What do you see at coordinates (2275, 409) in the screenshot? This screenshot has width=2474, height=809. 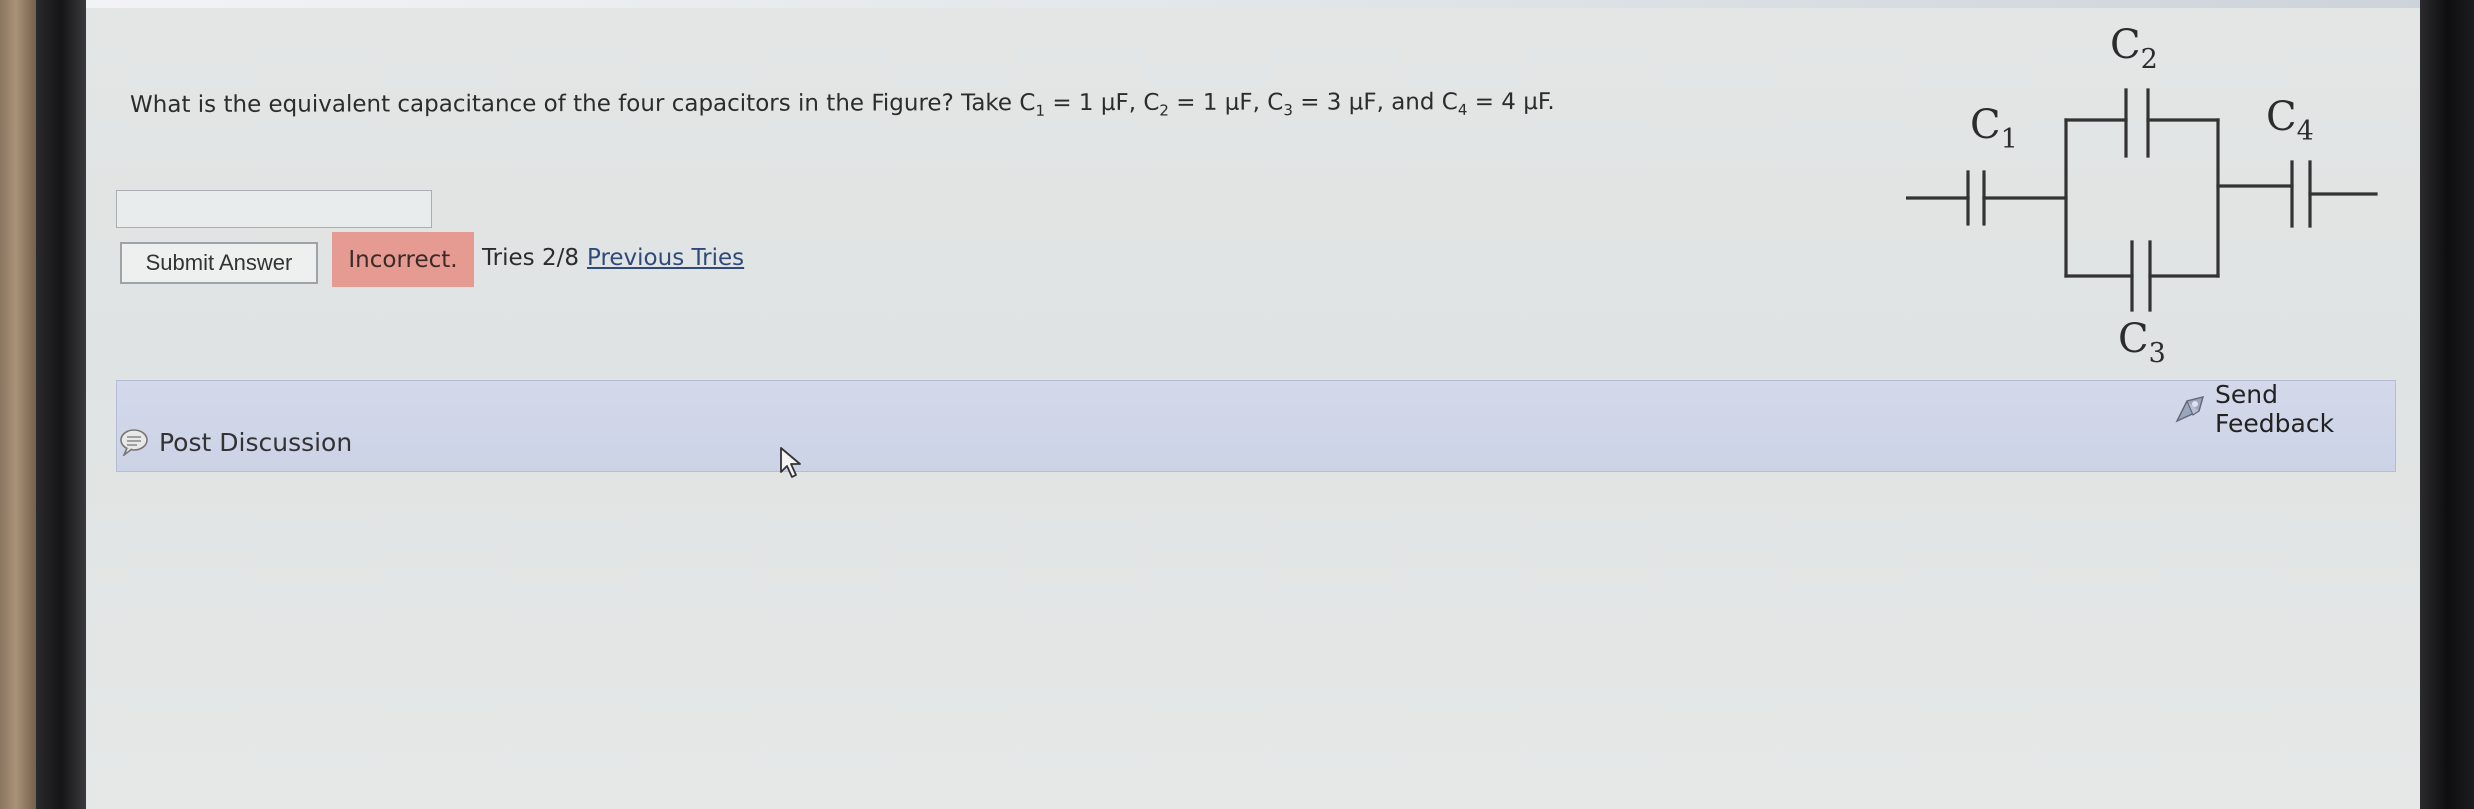 I see `send-feedback-label: Send Feedback` at bounding box center [2275, 409].